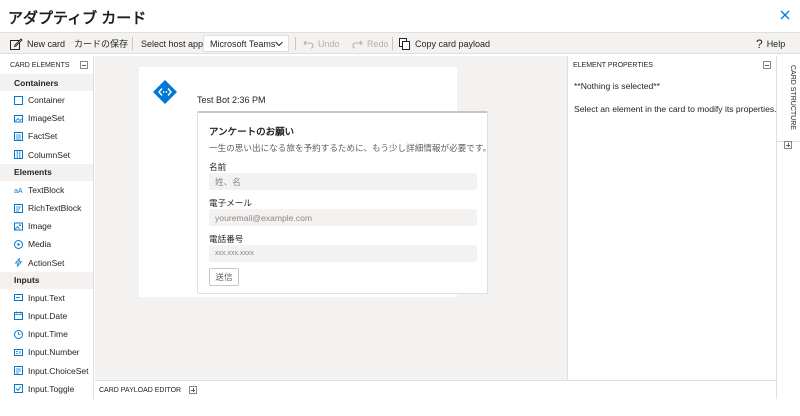  What do you see at coordinates (49, 154) in the screenshot?
I see `palette-item-label: ColumnSet` at bounding box center [49, 154].